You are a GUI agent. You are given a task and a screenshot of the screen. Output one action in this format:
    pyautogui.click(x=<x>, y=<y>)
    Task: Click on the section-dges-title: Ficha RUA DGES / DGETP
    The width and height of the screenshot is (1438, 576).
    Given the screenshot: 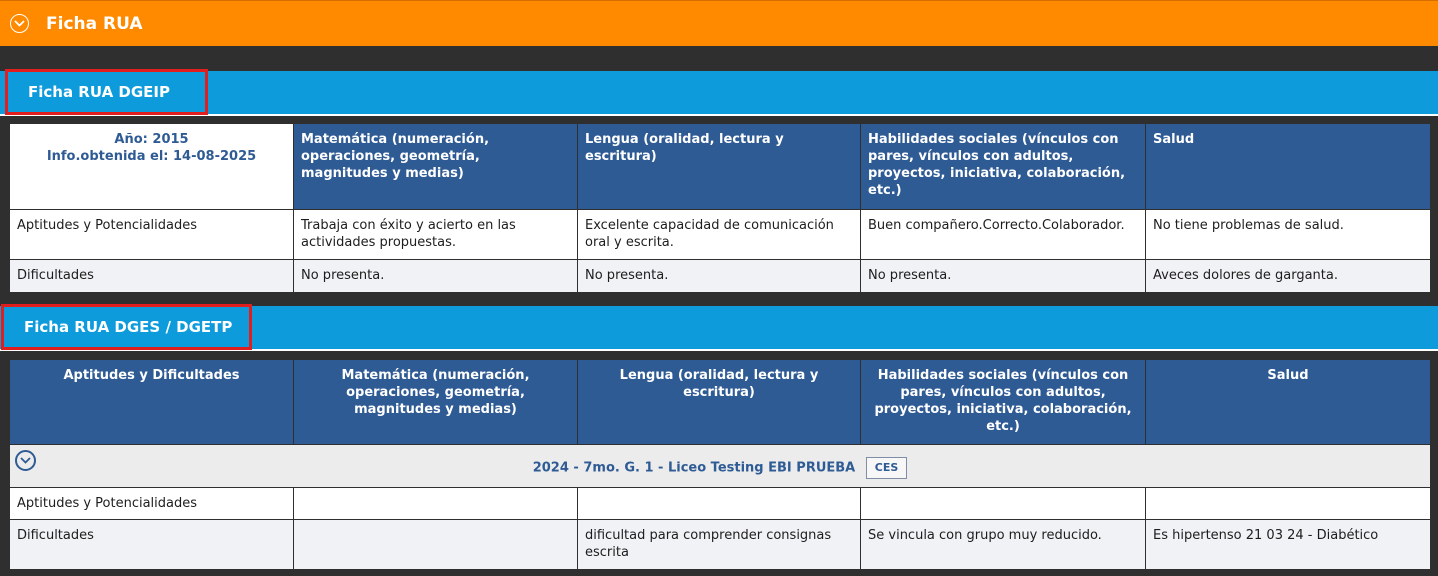 What is the action you would take?
    pyautogui.click(x=126, y=327)
    